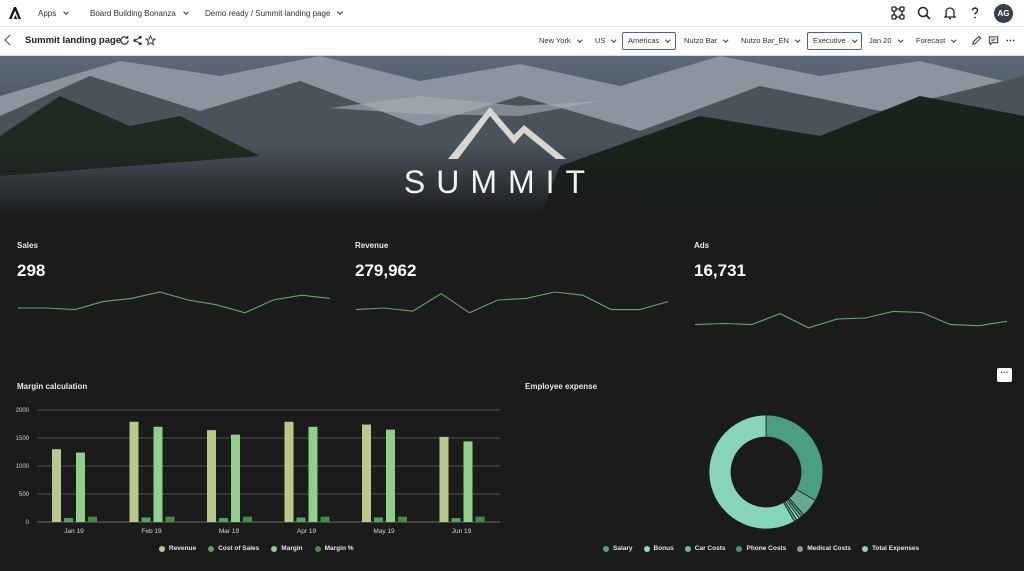  I want to click on legend-item: Revenue, so click(177, 548).